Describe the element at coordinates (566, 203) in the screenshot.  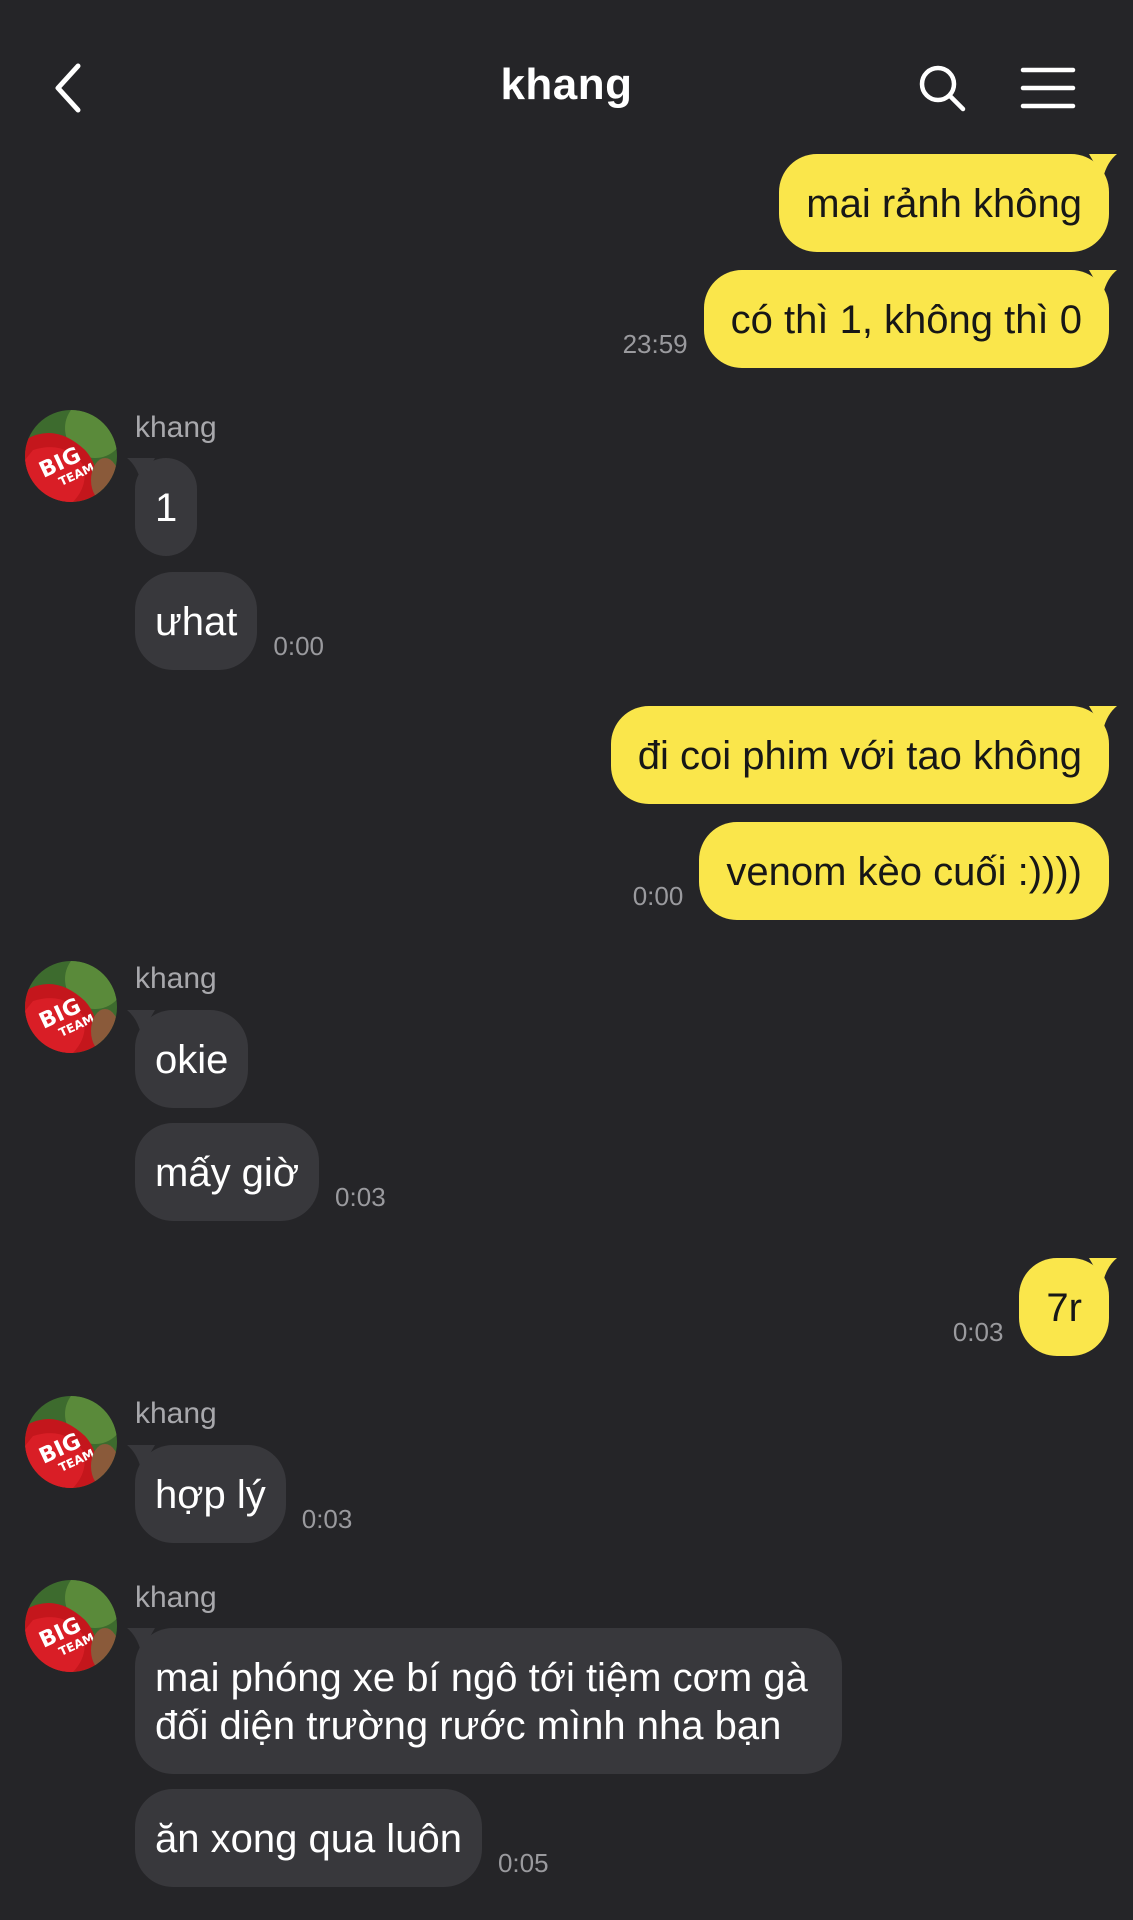
I see `message-row: mai rảnh không` at that location.